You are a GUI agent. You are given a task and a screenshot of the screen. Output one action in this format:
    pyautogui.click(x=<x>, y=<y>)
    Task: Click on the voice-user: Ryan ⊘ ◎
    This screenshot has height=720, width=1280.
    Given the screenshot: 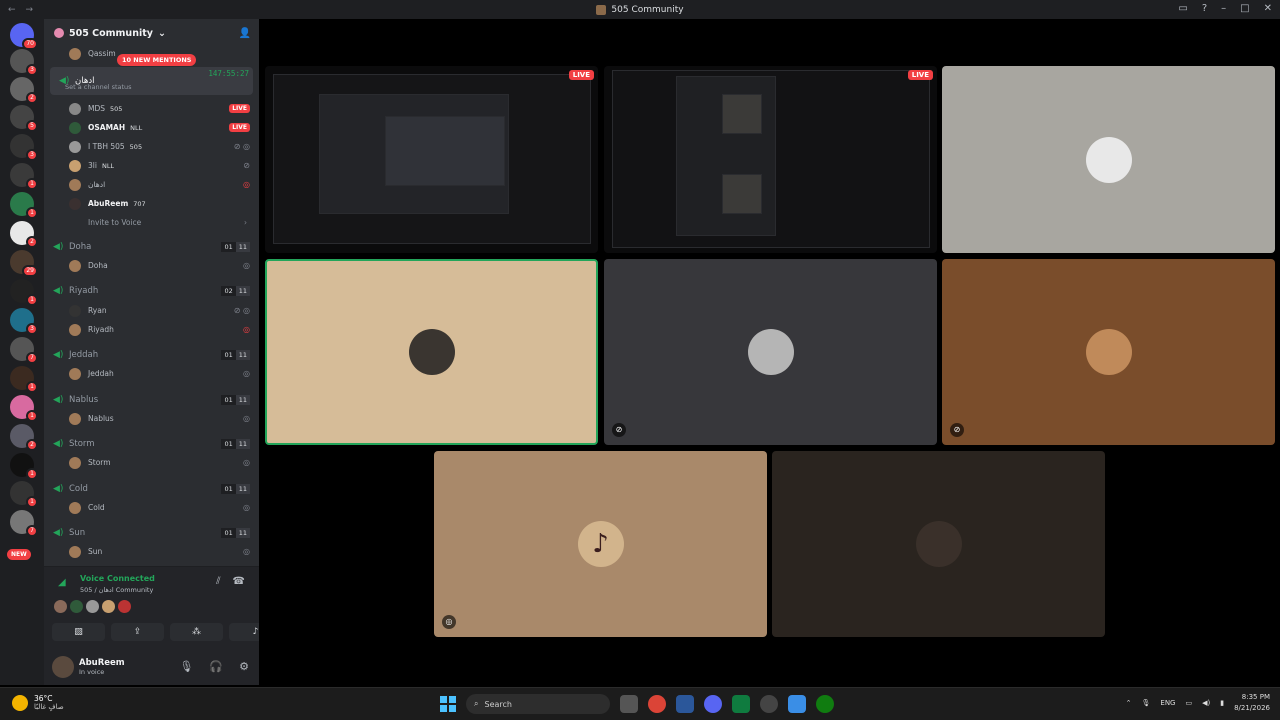 What is the action you would take?
    pyautogui.click(x=151, y=310)
    